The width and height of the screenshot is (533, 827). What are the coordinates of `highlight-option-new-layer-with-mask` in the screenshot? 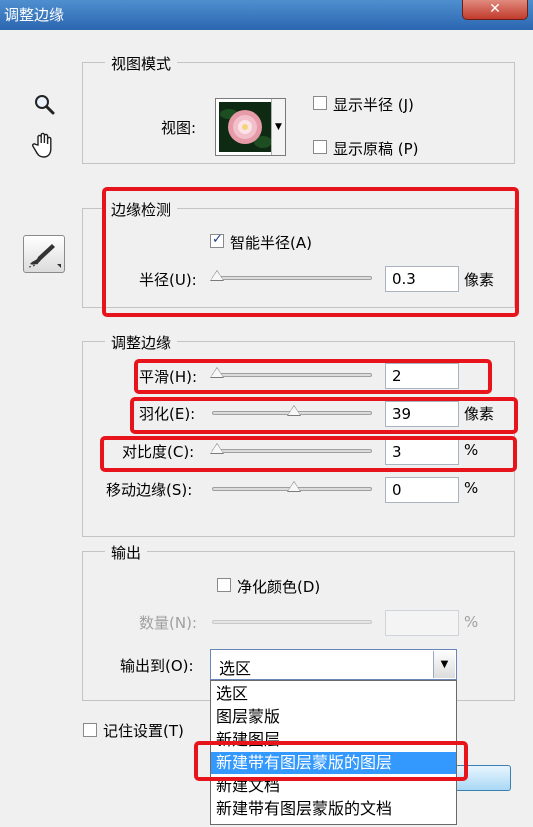 It's located at (331, 761).